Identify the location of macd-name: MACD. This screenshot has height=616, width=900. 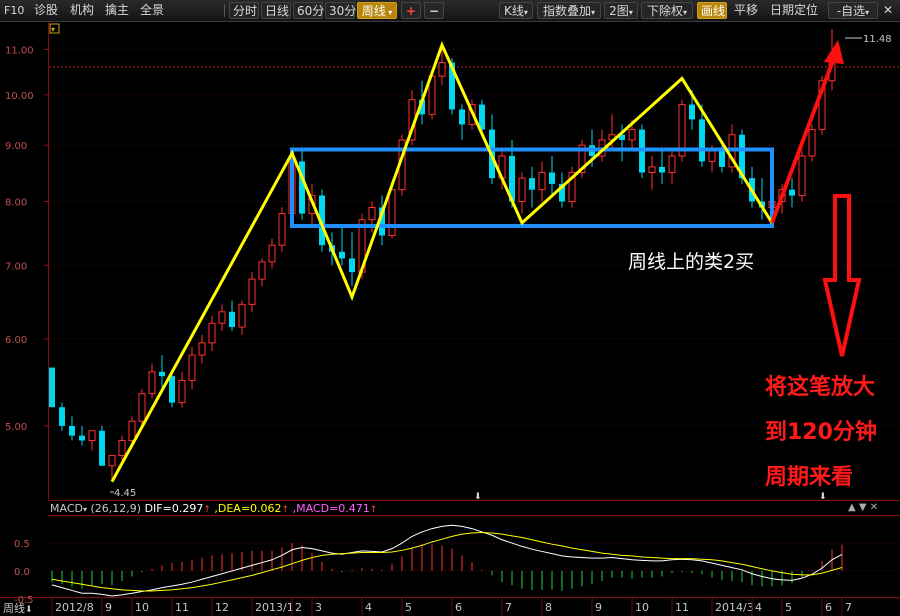
(66, 508).